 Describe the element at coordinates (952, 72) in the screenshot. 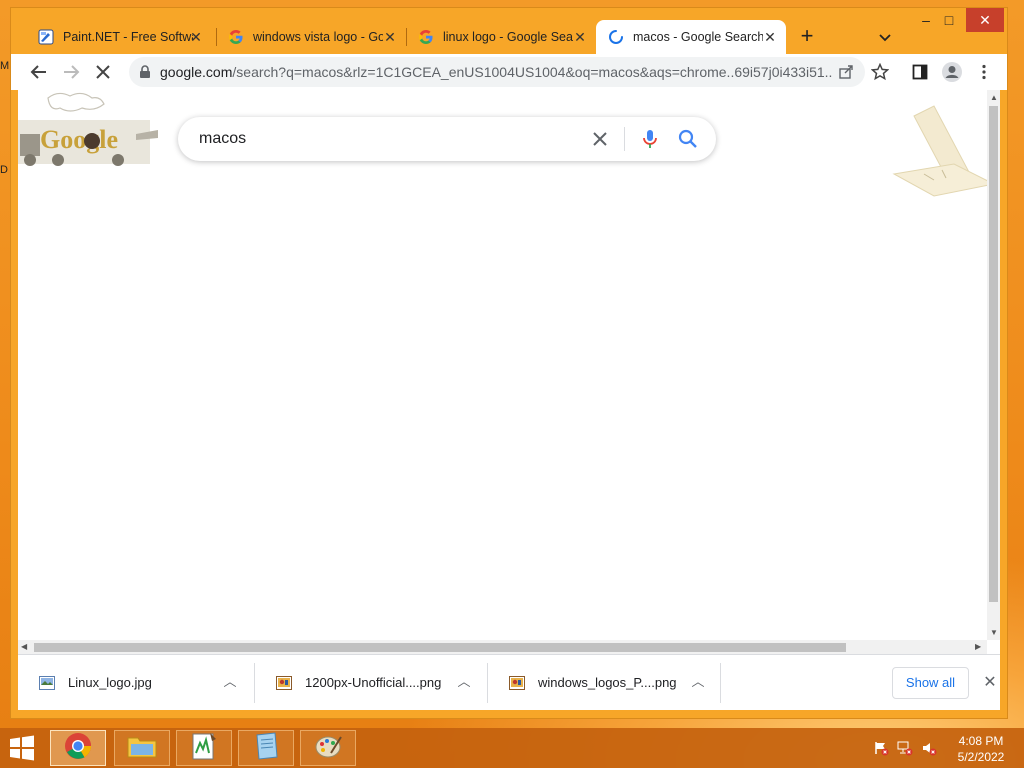

I see `profile-avatar-icon` at that location.